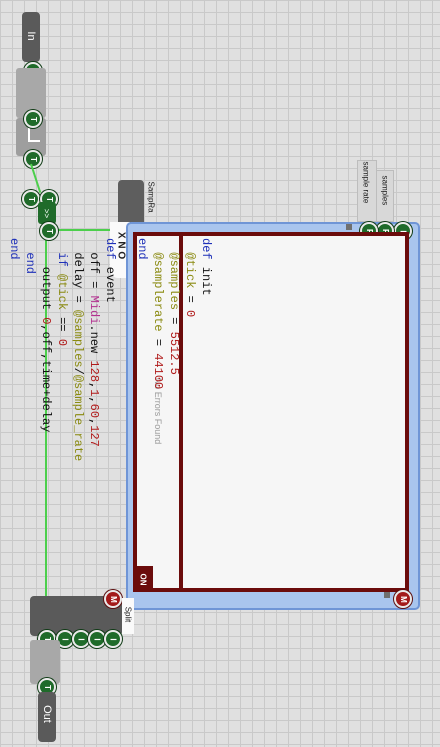 Image resolution: width=440 pixels, height=747 pixels. Describe the element at coordinates (142, 249) in the screenshot. I see `code-line-5: end` at that location.